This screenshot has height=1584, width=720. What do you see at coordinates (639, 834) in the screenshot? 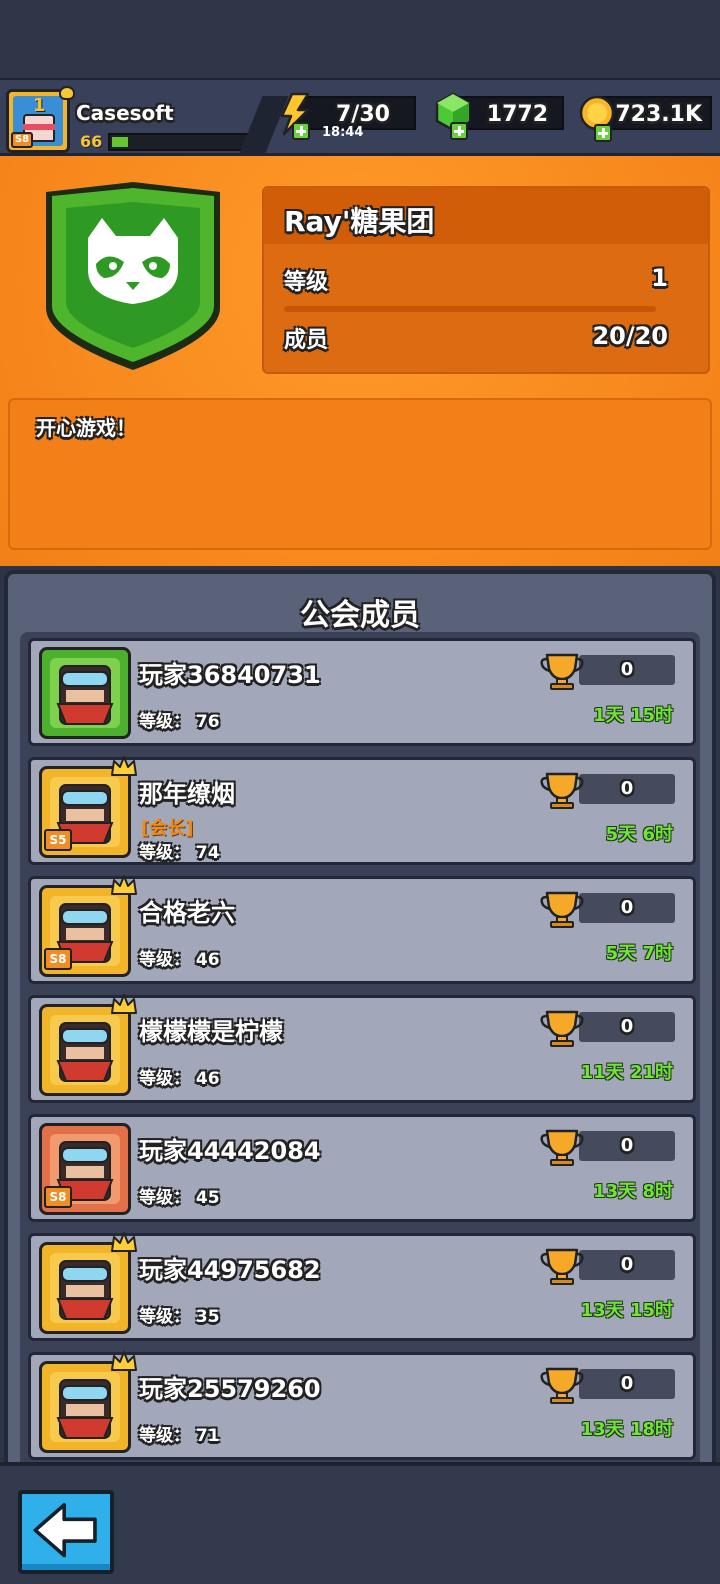
I see `member-last-online: 5天 6时` at bounding box center [639, 834].